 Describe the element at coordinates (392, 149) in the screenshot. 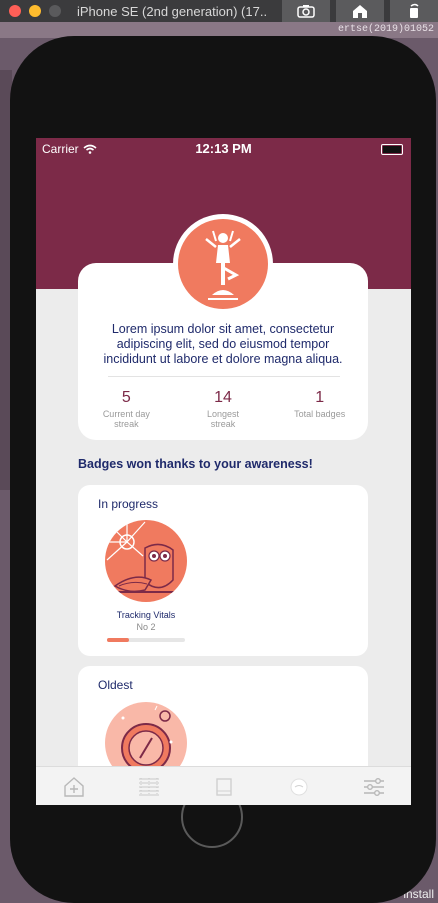

I see `battery-icon` at that location.